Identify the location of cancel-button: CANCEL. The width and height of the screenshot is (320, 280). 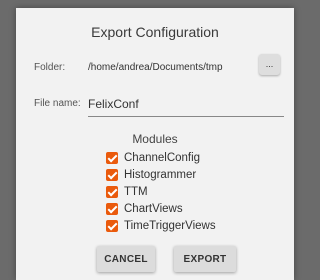
(126, 259).